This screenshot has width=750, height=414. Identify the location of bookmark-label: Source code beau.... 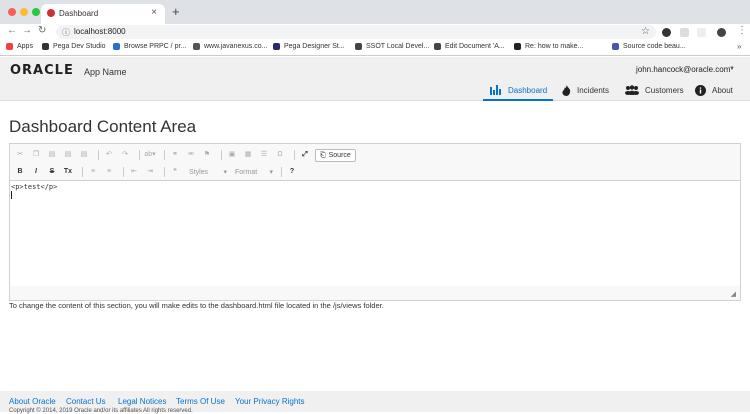
(654, 46).